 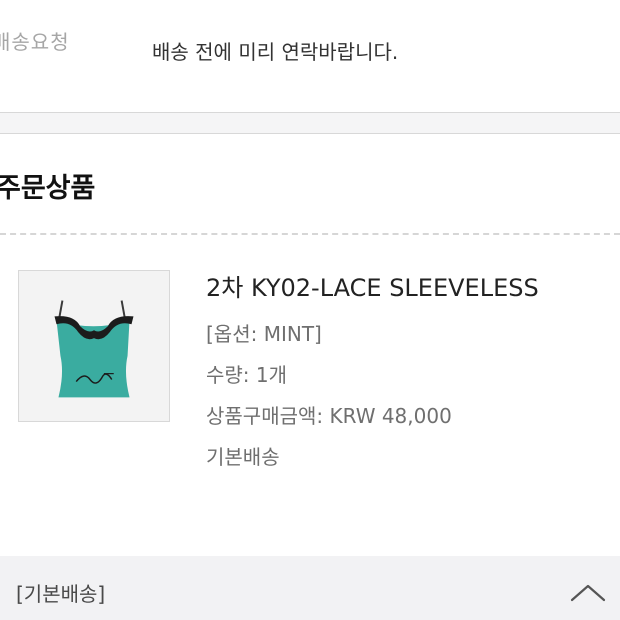 I want to click on product-image, so click(x=94, y=346).